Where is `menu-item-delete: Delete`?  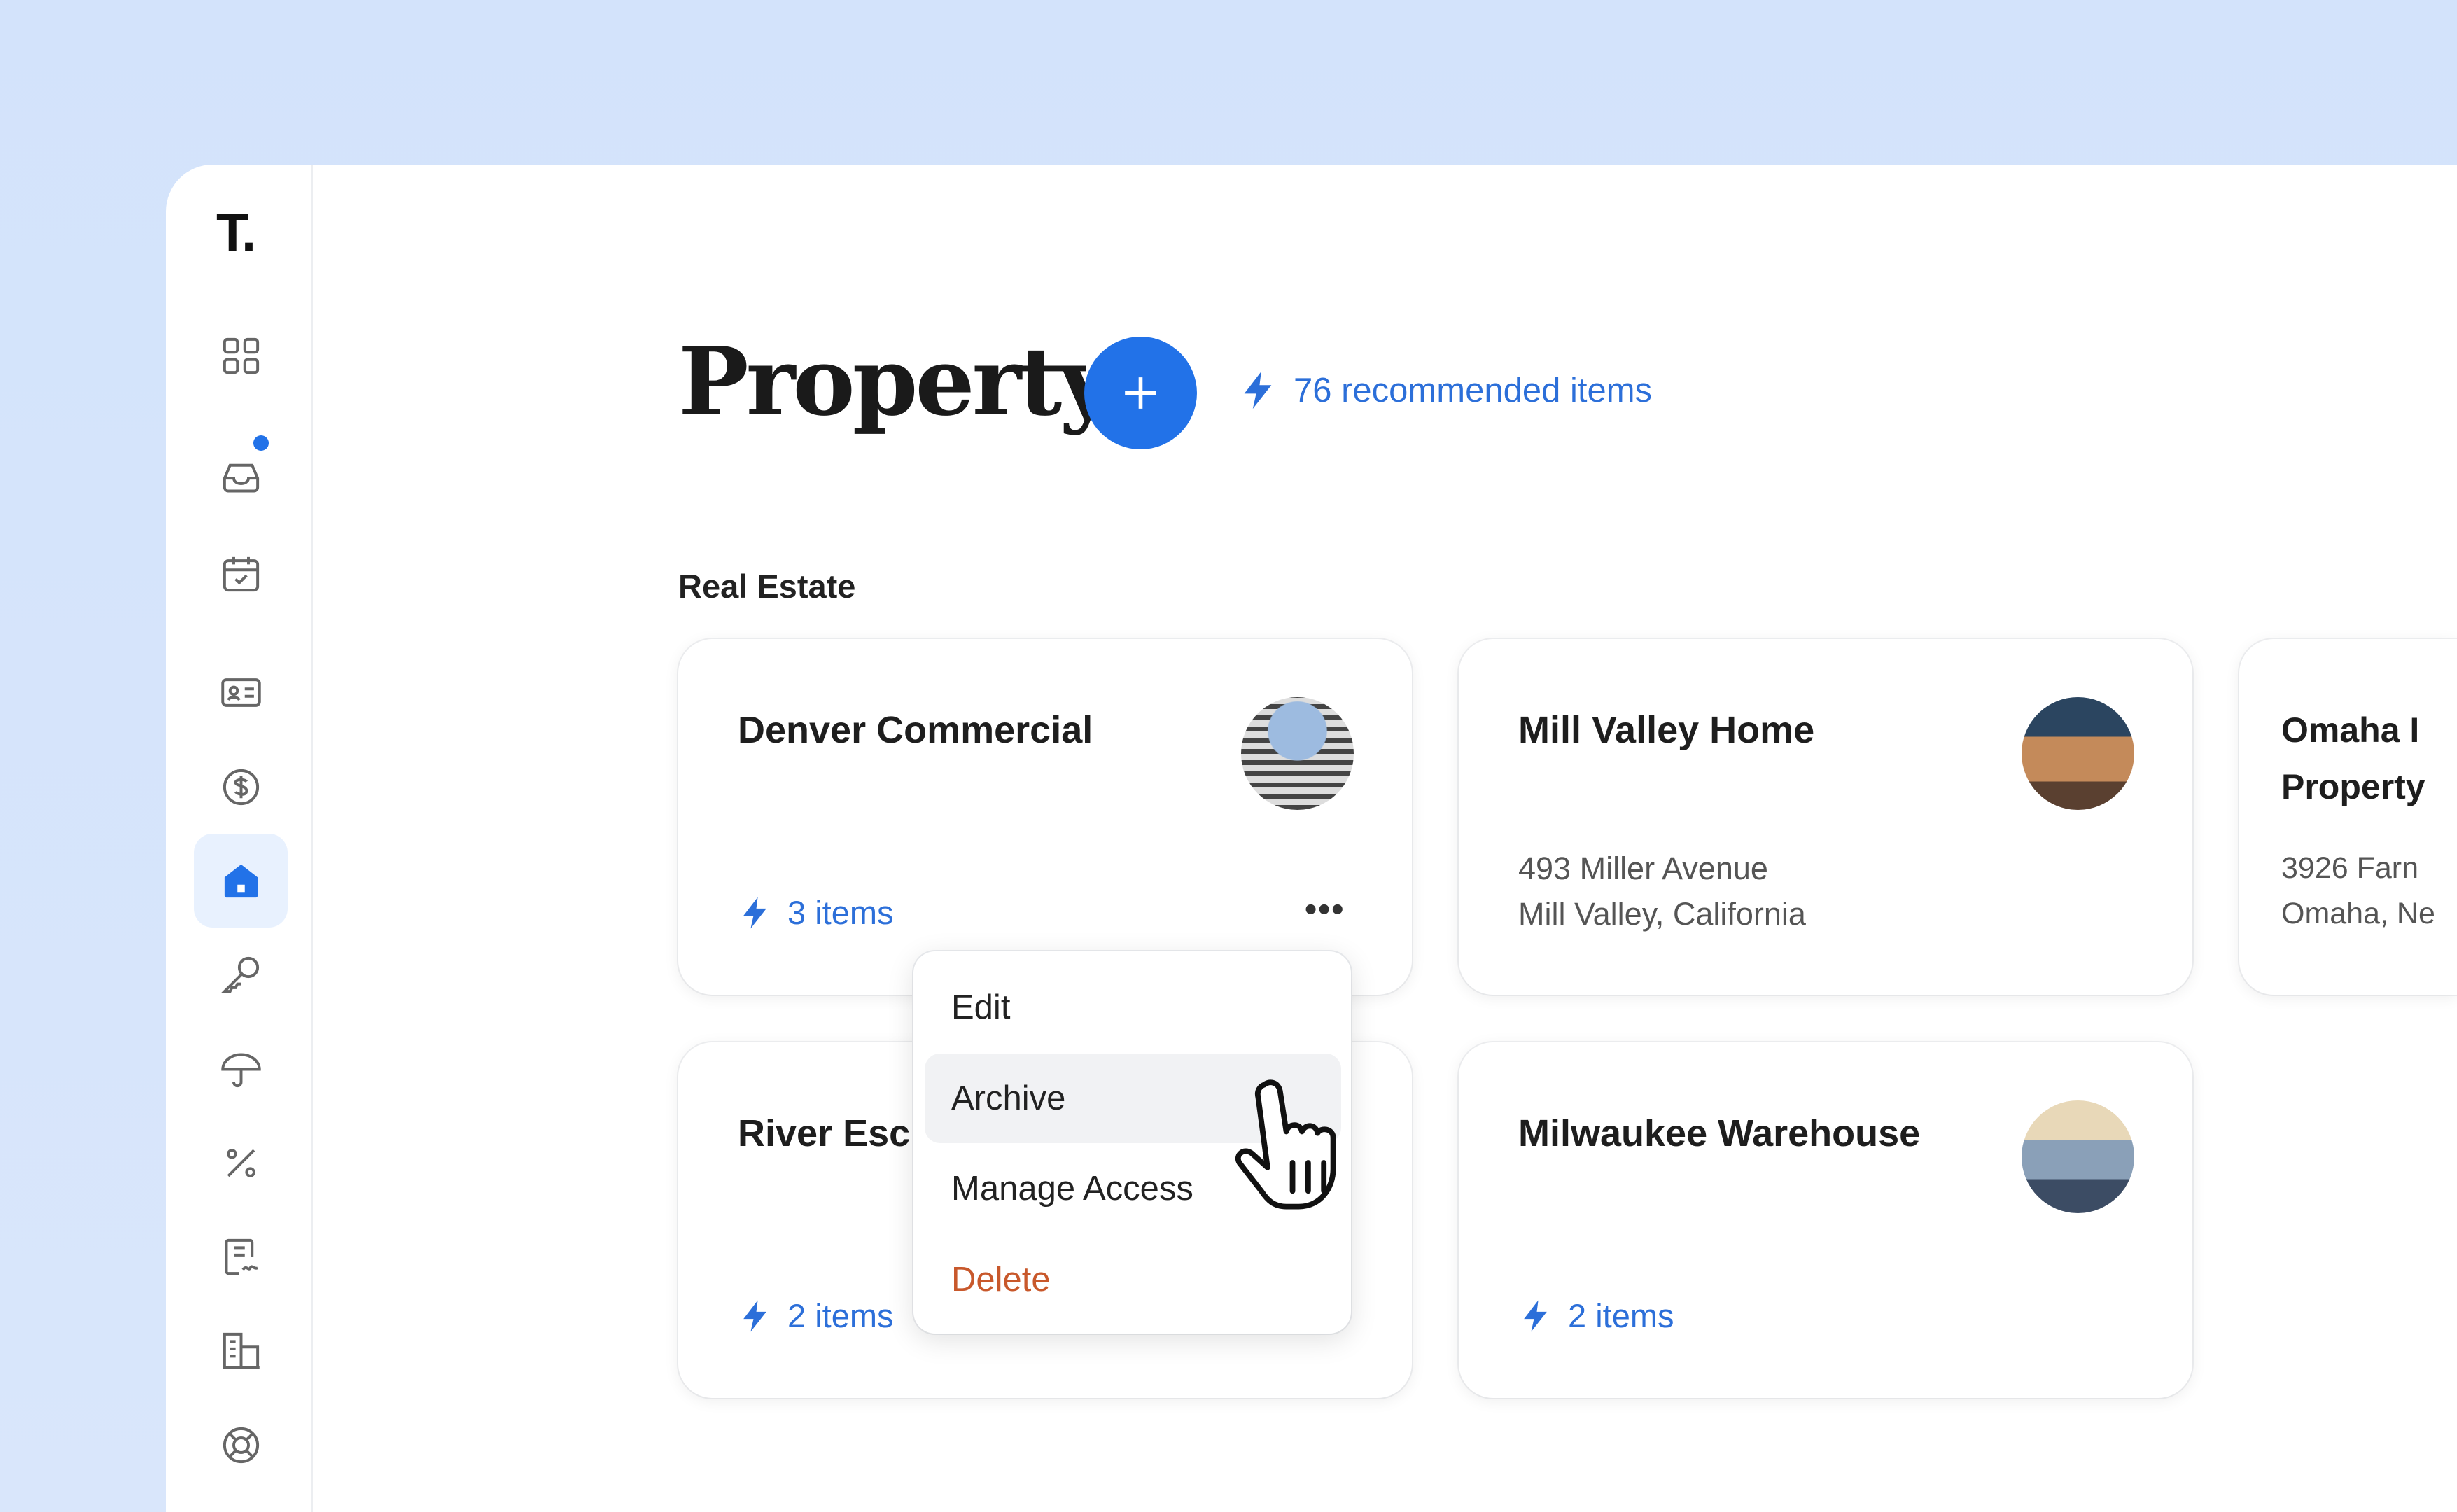
menu-item-delete: Delete is located at coordinates (1133, 1279).